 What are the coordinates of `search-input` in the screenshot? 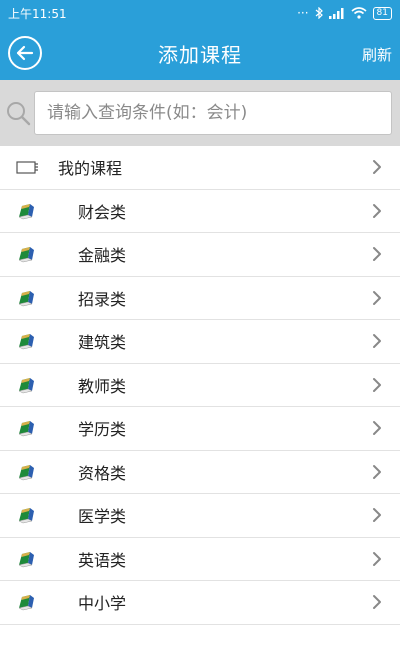 It's located at (213, 113).